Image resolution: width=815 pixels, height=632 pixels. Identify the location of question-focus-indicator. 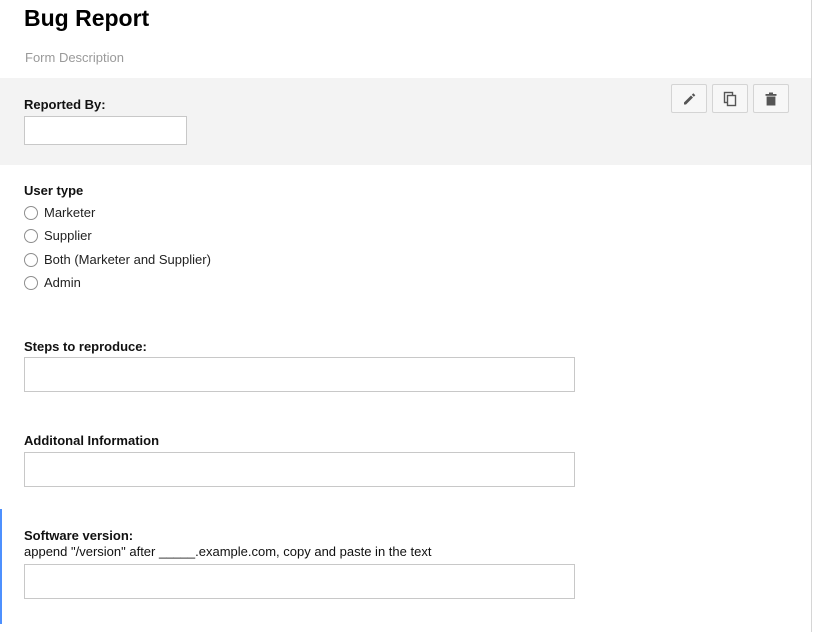
(1, 566).